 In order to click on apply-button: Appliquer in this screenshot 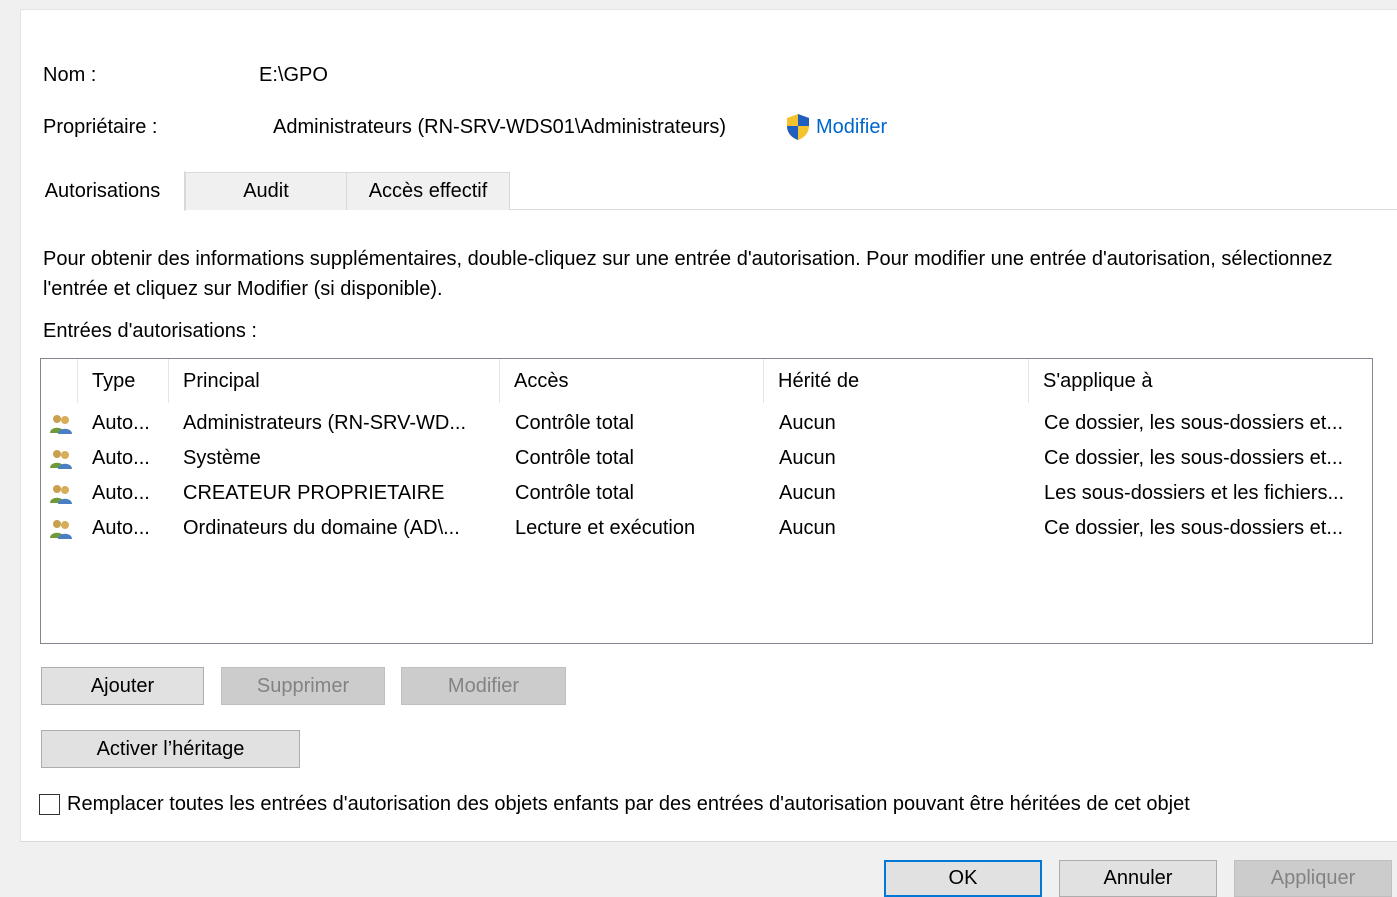, I will do `click(1313, 878)`.